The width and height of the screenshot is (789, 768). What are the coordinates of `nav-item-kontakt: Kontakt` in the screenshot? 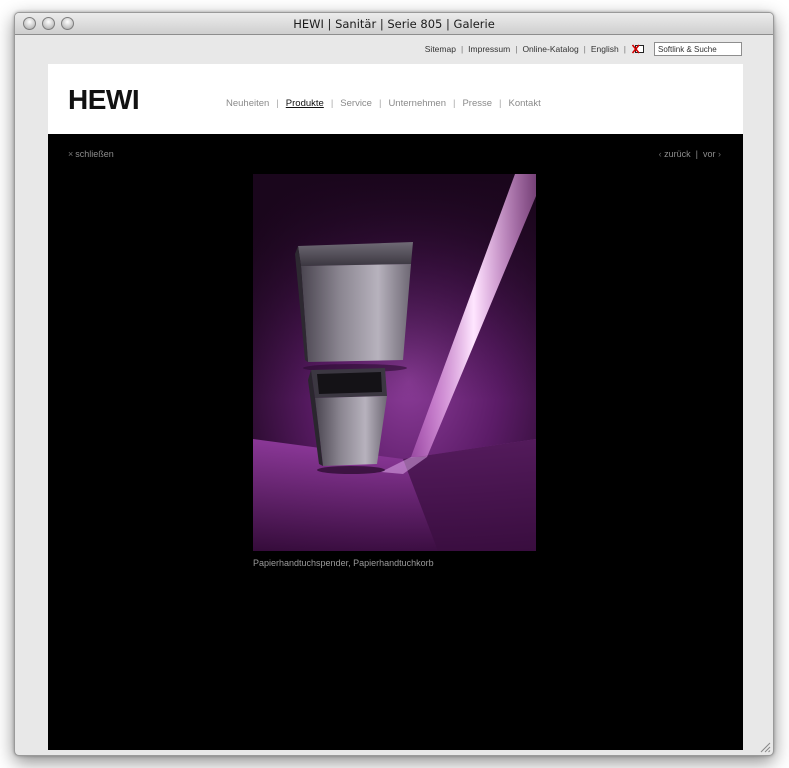 It's located at (525, 103).